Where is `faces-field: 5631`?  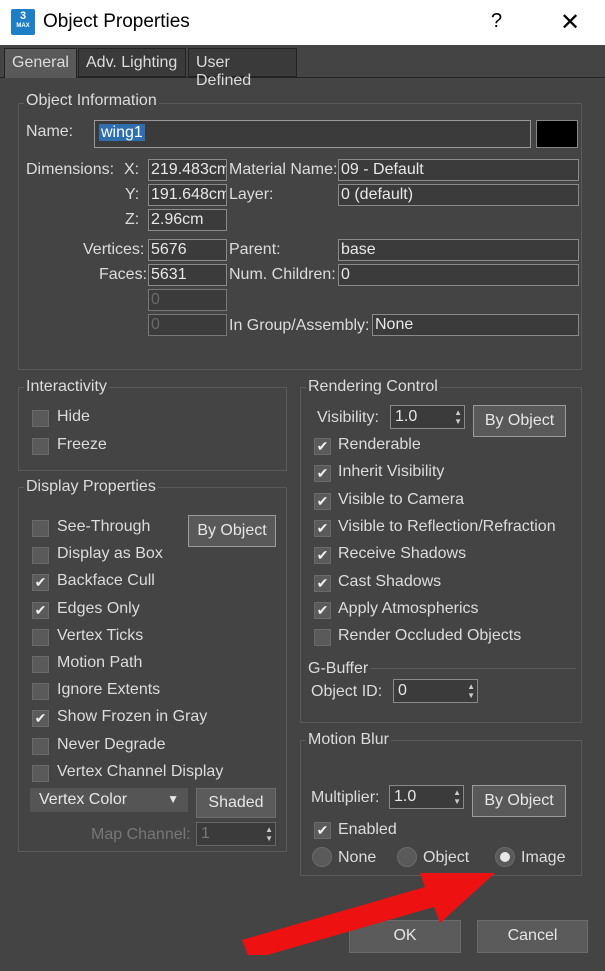
faces-field: 5631 is located at coordinates (187, 275).